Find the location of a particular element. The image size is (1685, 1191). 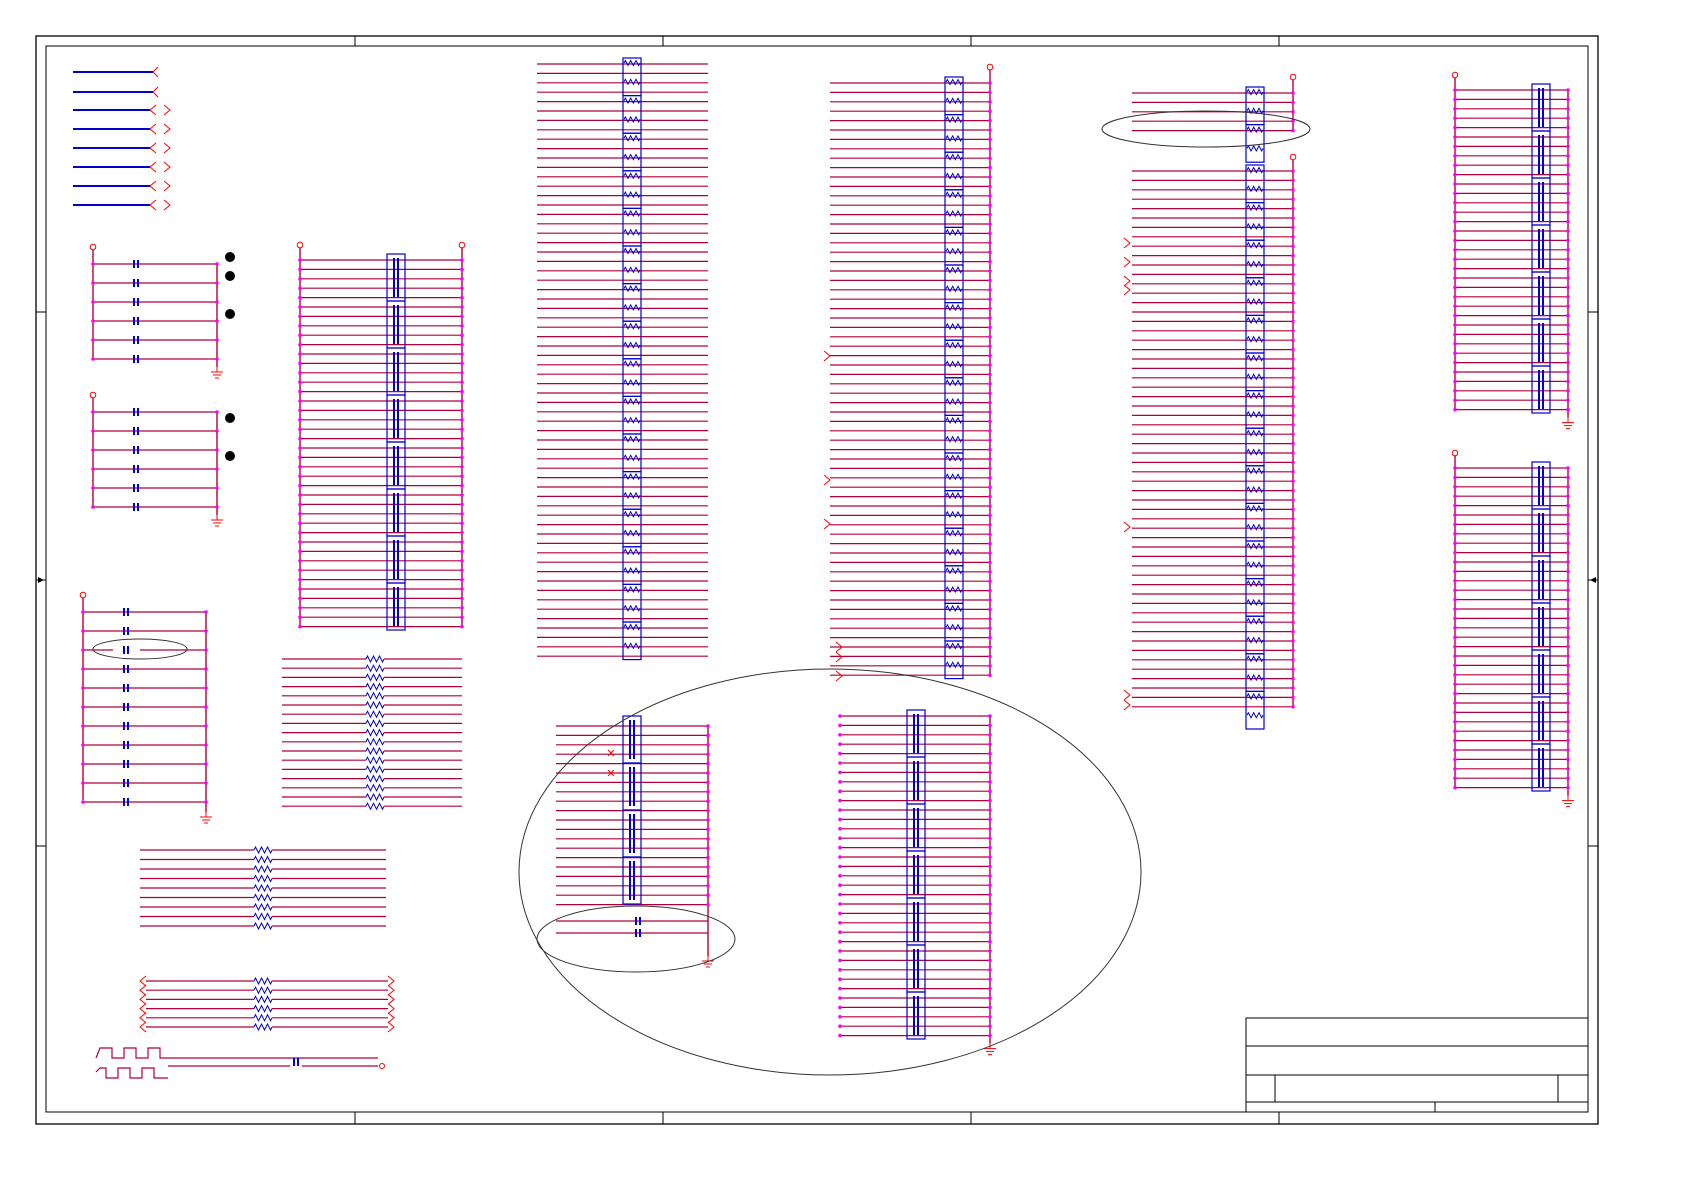

capacitor-pack-column-a is located at coordinates (381, 436).